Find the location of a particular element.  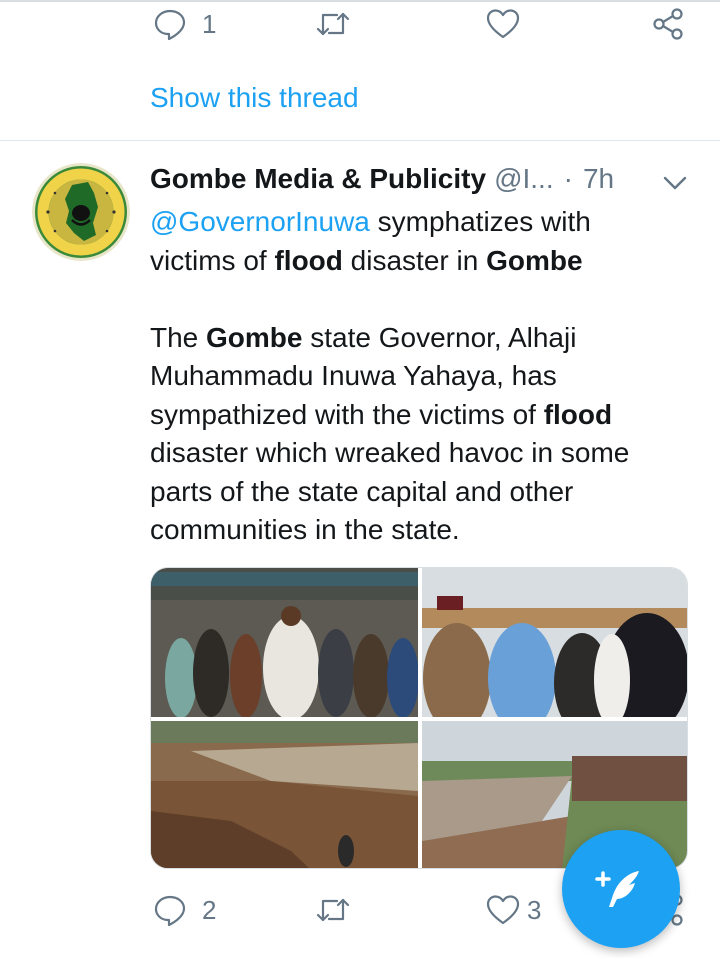

top-divider is located at coordinates (360, 1).